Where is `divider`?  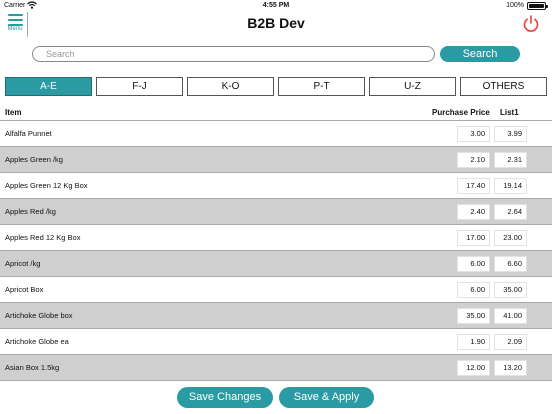
divider is located at coordinates (276, 380).